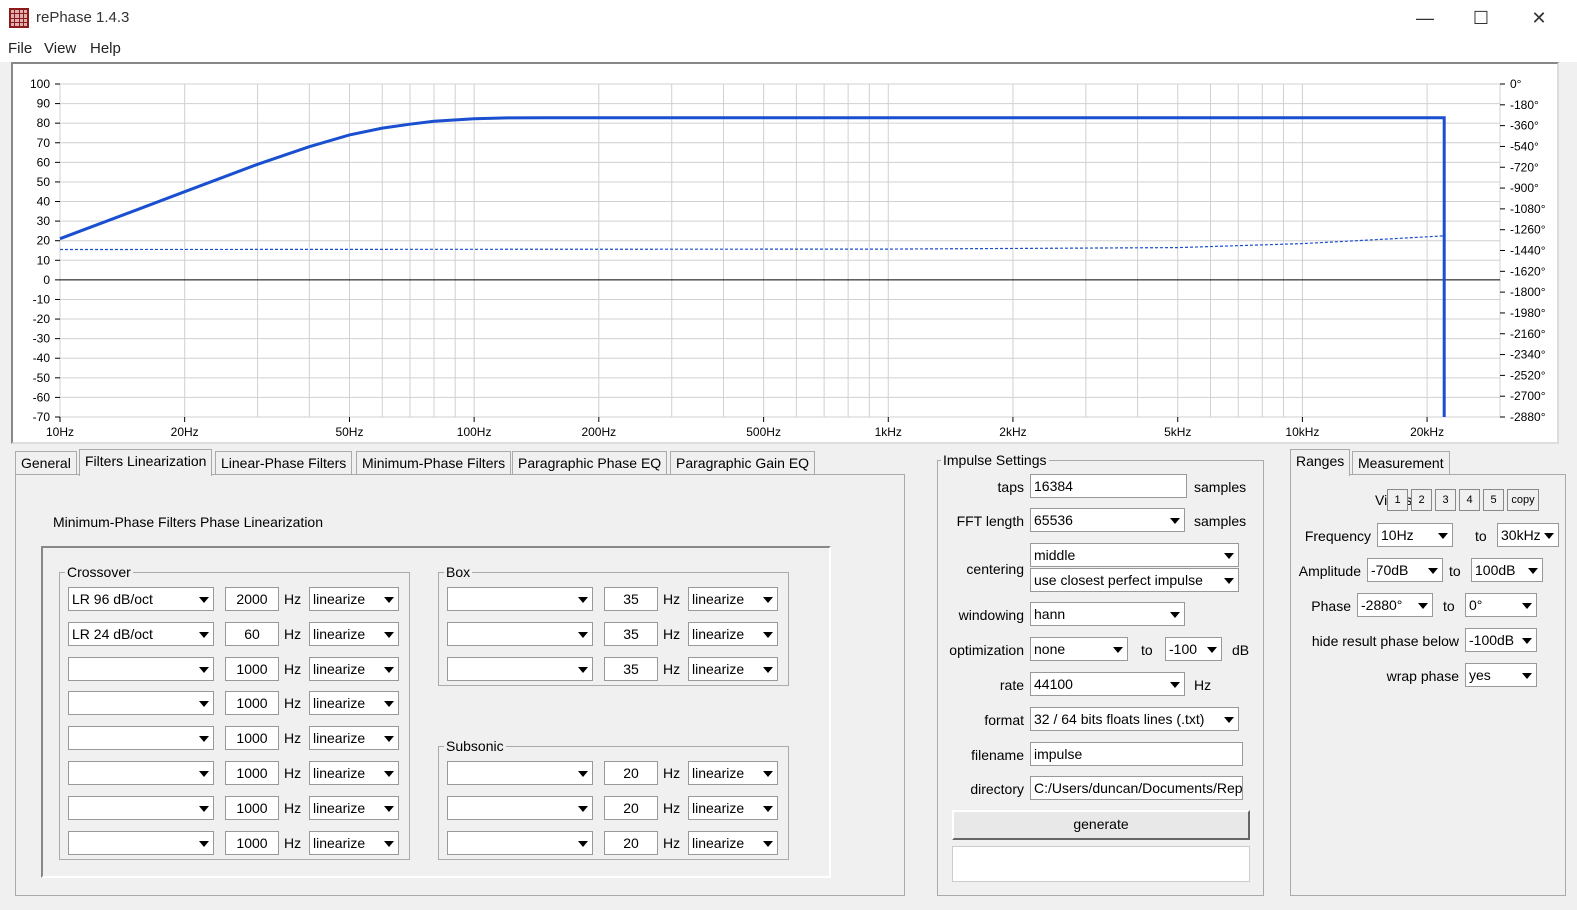 This screenshot has height=910, width=1577. What do you see at coordinates (20, 48) in the screenshot?
I see `menu-file: File` at bounding box center [20, 48].